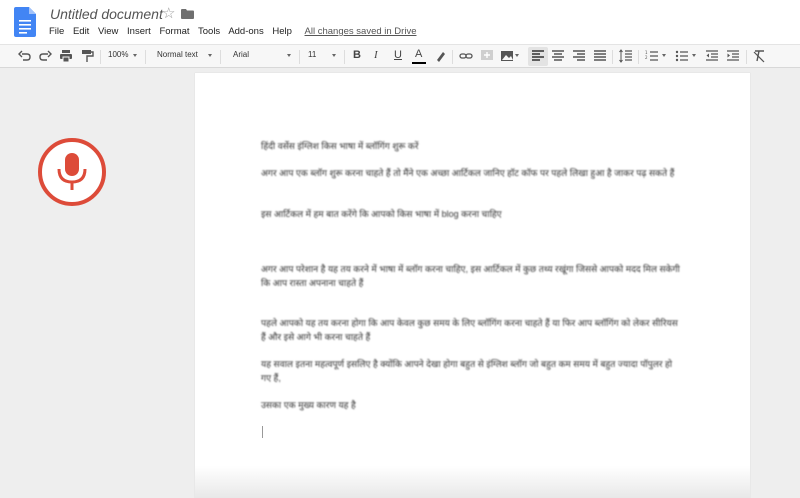  Describe the element at coordinates (733, 56) in the screenshot. I see `increase-indent-icon` at that location.